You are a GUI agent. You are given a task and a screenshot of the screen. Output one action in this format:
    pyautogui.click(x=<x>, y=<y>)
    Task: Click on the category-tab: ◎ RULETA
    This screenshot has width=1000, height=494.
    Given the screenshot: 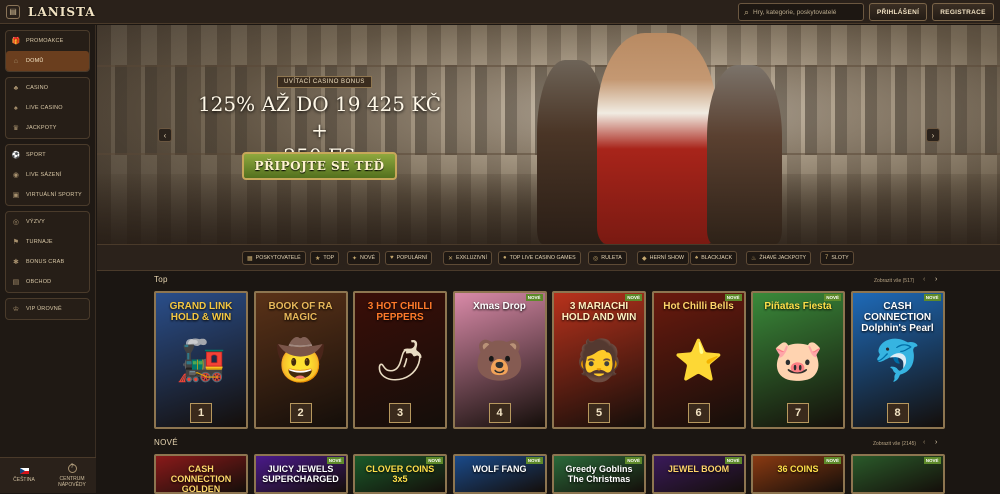 What is the action you would take?
    pyautogui.click(x=607, y=258)
    